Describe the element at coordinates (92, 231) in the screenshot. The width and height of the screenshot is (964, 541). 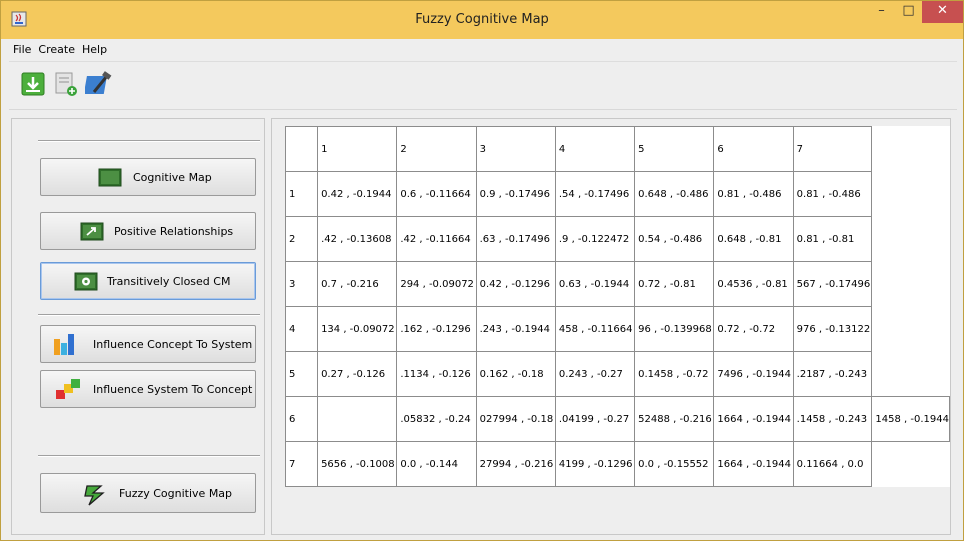
I see `folder-arrow-icon` at that location.